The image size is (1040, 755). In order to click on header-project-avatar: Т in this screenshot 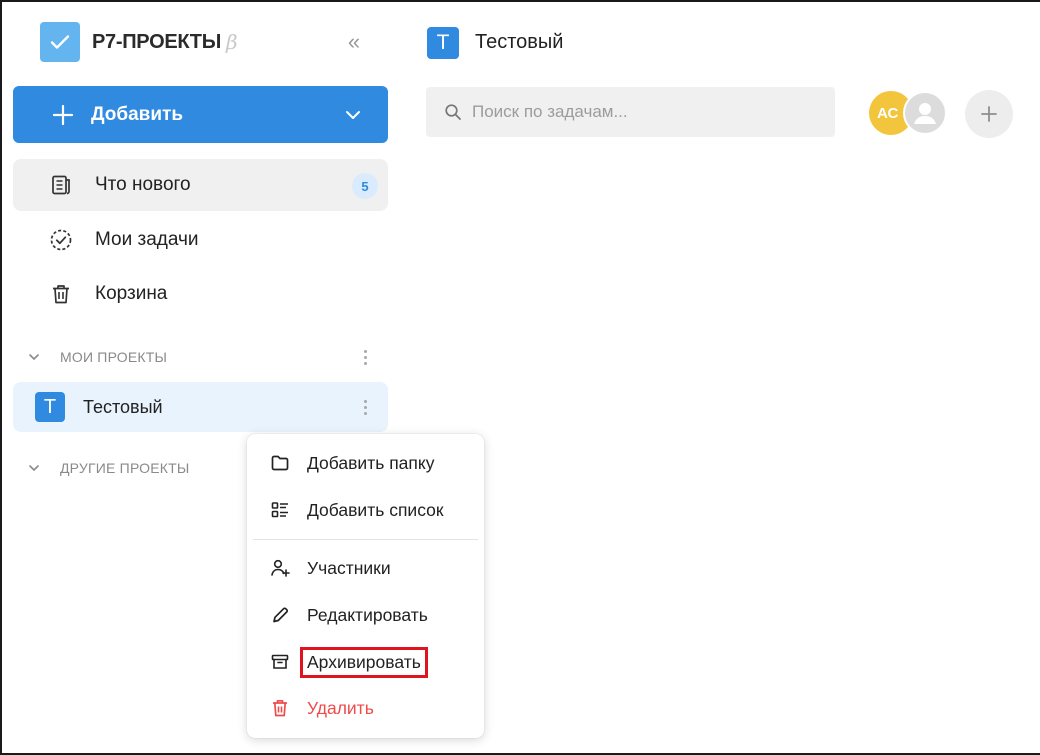, I will do `click(443, 43)`.